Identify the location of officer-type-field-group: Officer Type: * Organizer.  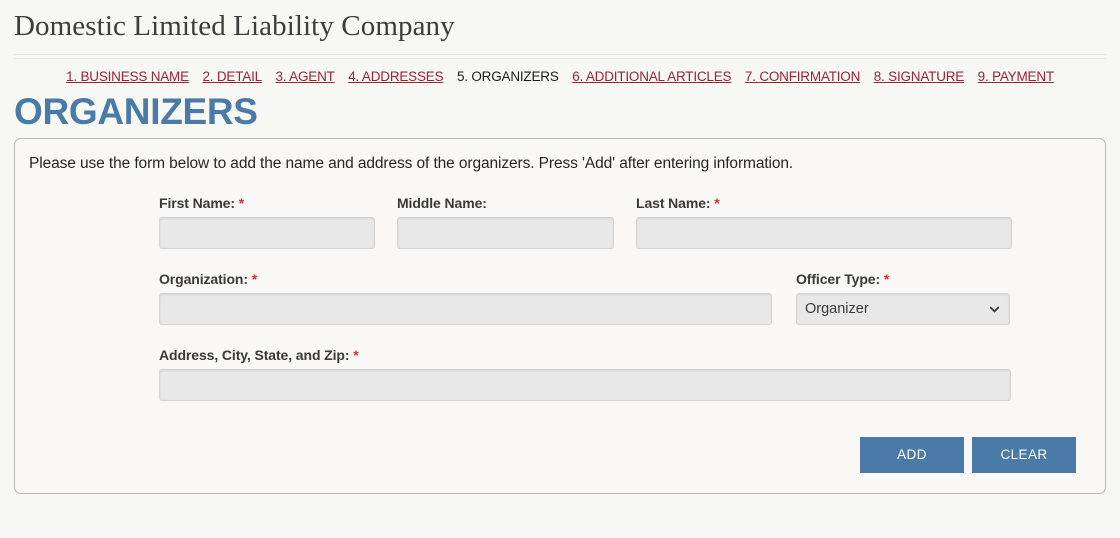
(903, 298).